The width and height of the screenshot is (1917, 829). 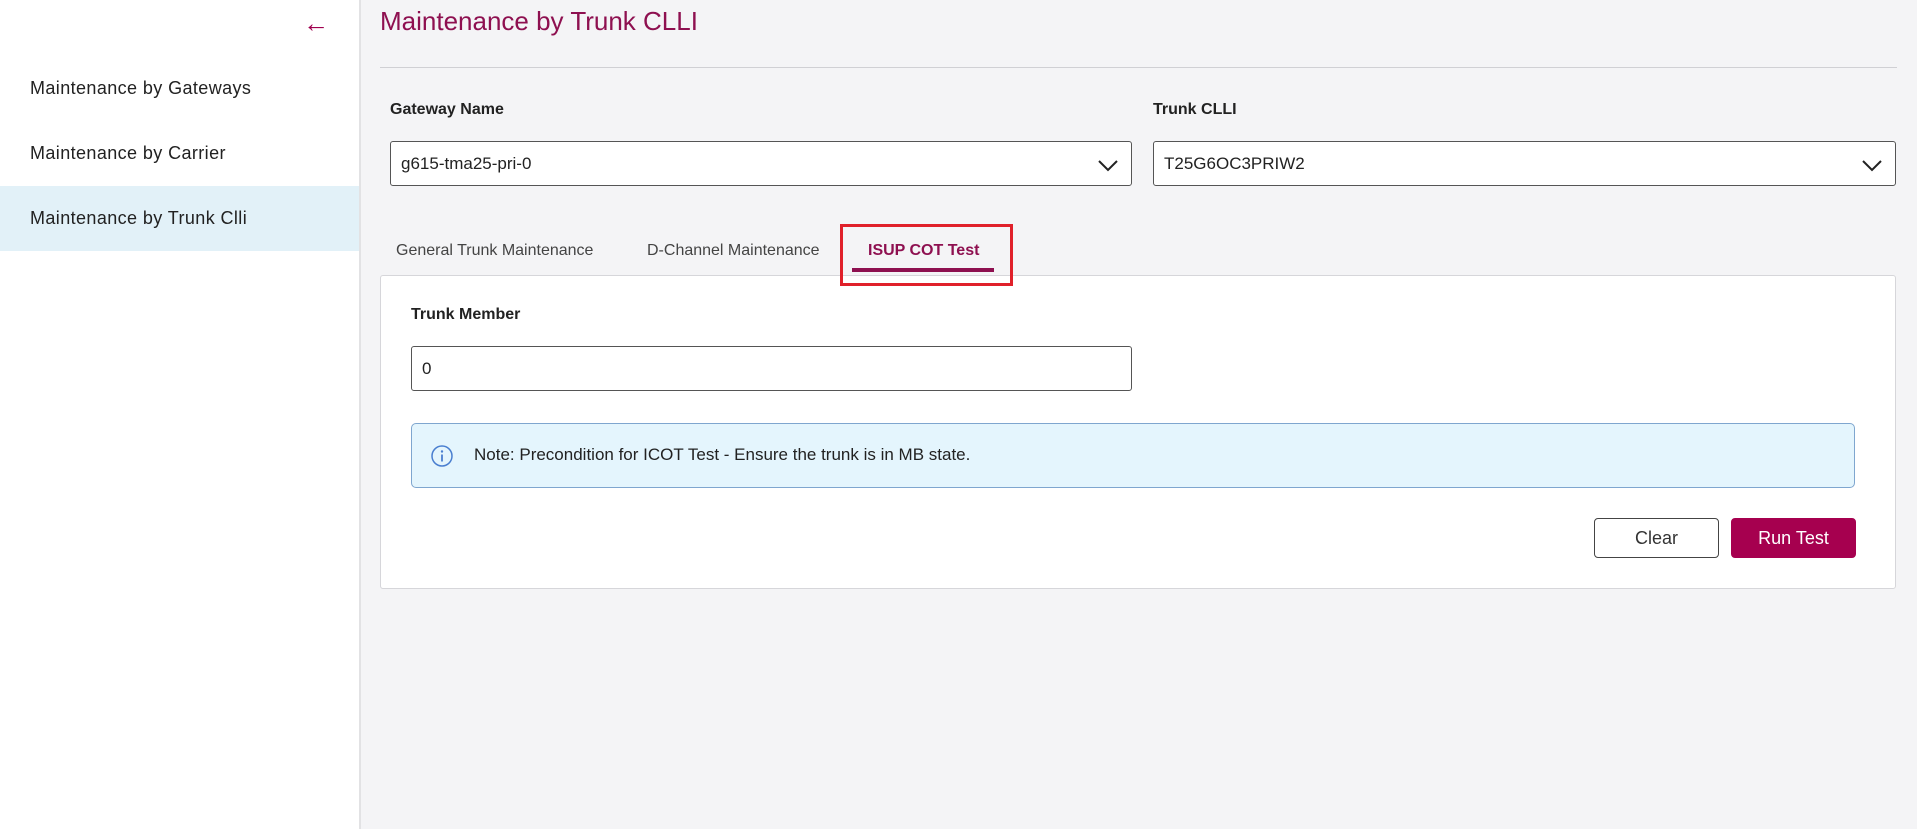 I want to click on run-test-button: Run Test, so click(x=1793, y=538).